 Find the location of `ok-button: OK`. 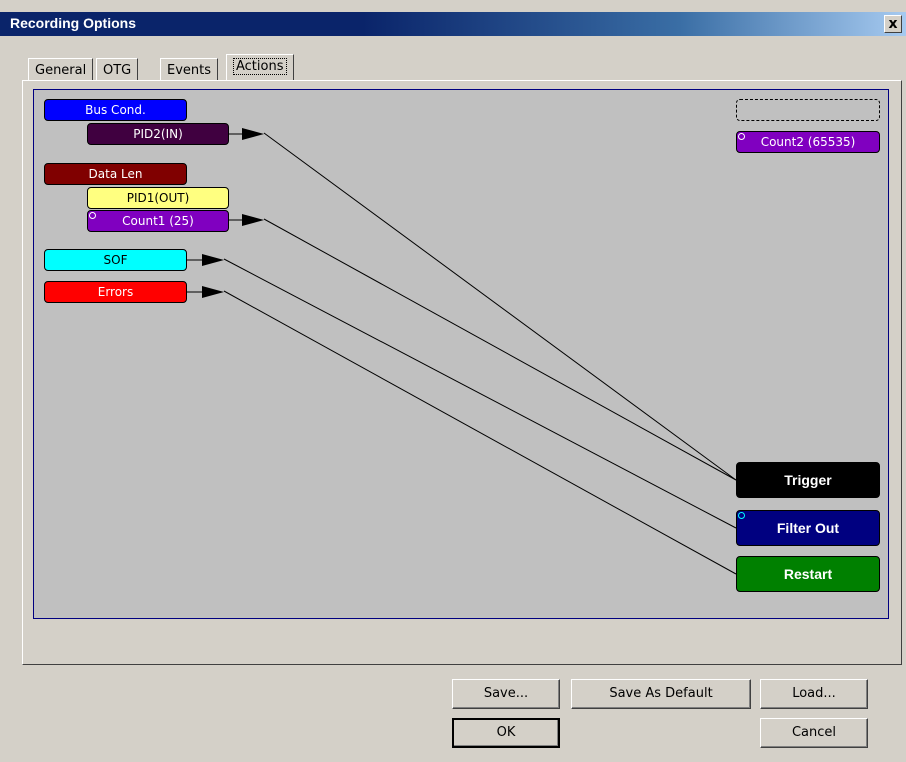

ok-button: OK is located at coordinates (506, 733).